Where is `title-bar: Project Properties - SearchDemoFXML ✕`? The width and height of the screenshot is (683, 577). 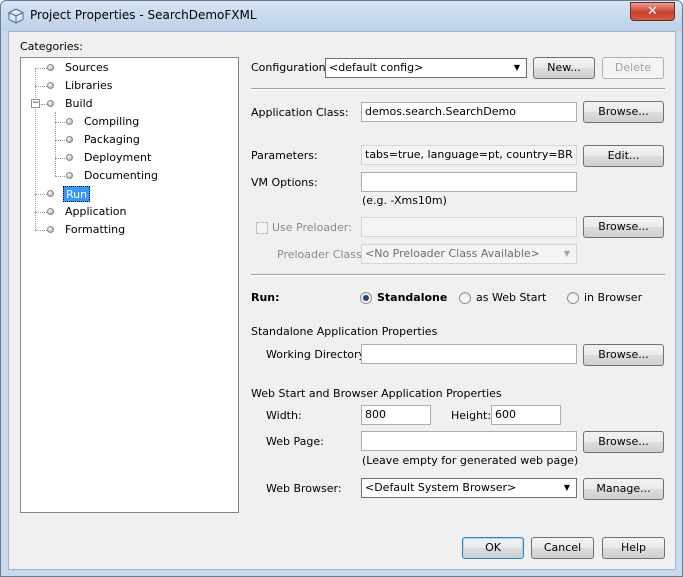
title-bar: Project Properties - SearchDemoFXML ✕ is located at coordinates (341, 16).